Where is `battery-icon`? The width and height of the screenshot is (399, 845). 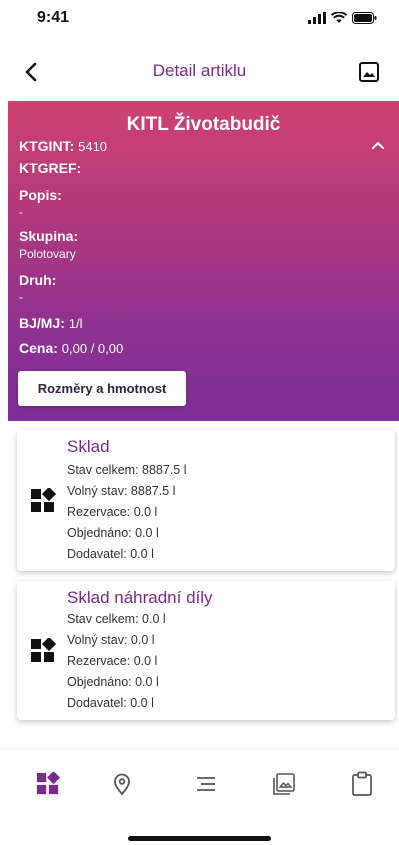 battery-icon is located at coordinates (364, 18).